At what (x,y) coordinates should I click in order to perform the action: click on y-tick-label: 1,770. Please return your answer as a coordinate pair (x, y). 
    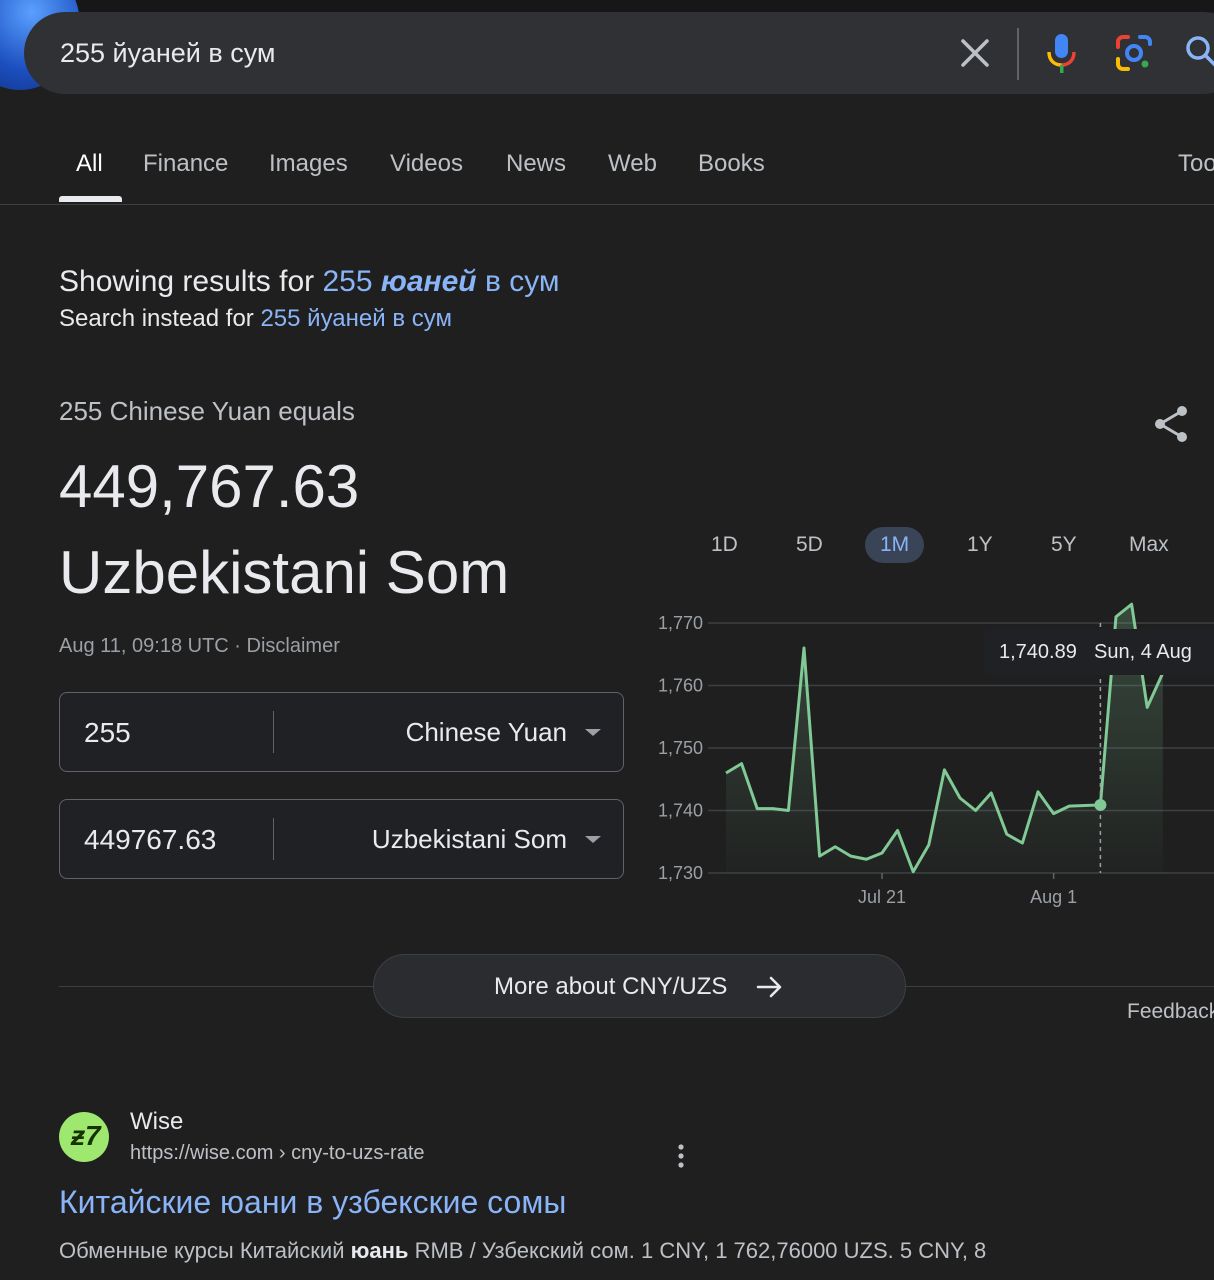
    Looking at the image, I should click on (680, 623).